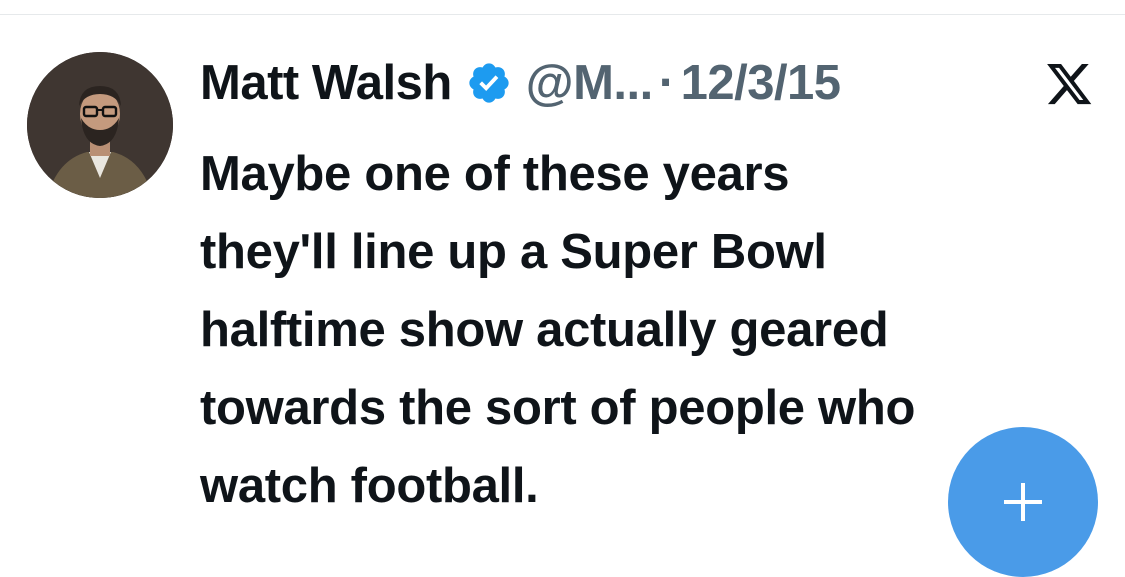  I want to click on tweet-text-line: halftime show actually geared, so click(544, 330).